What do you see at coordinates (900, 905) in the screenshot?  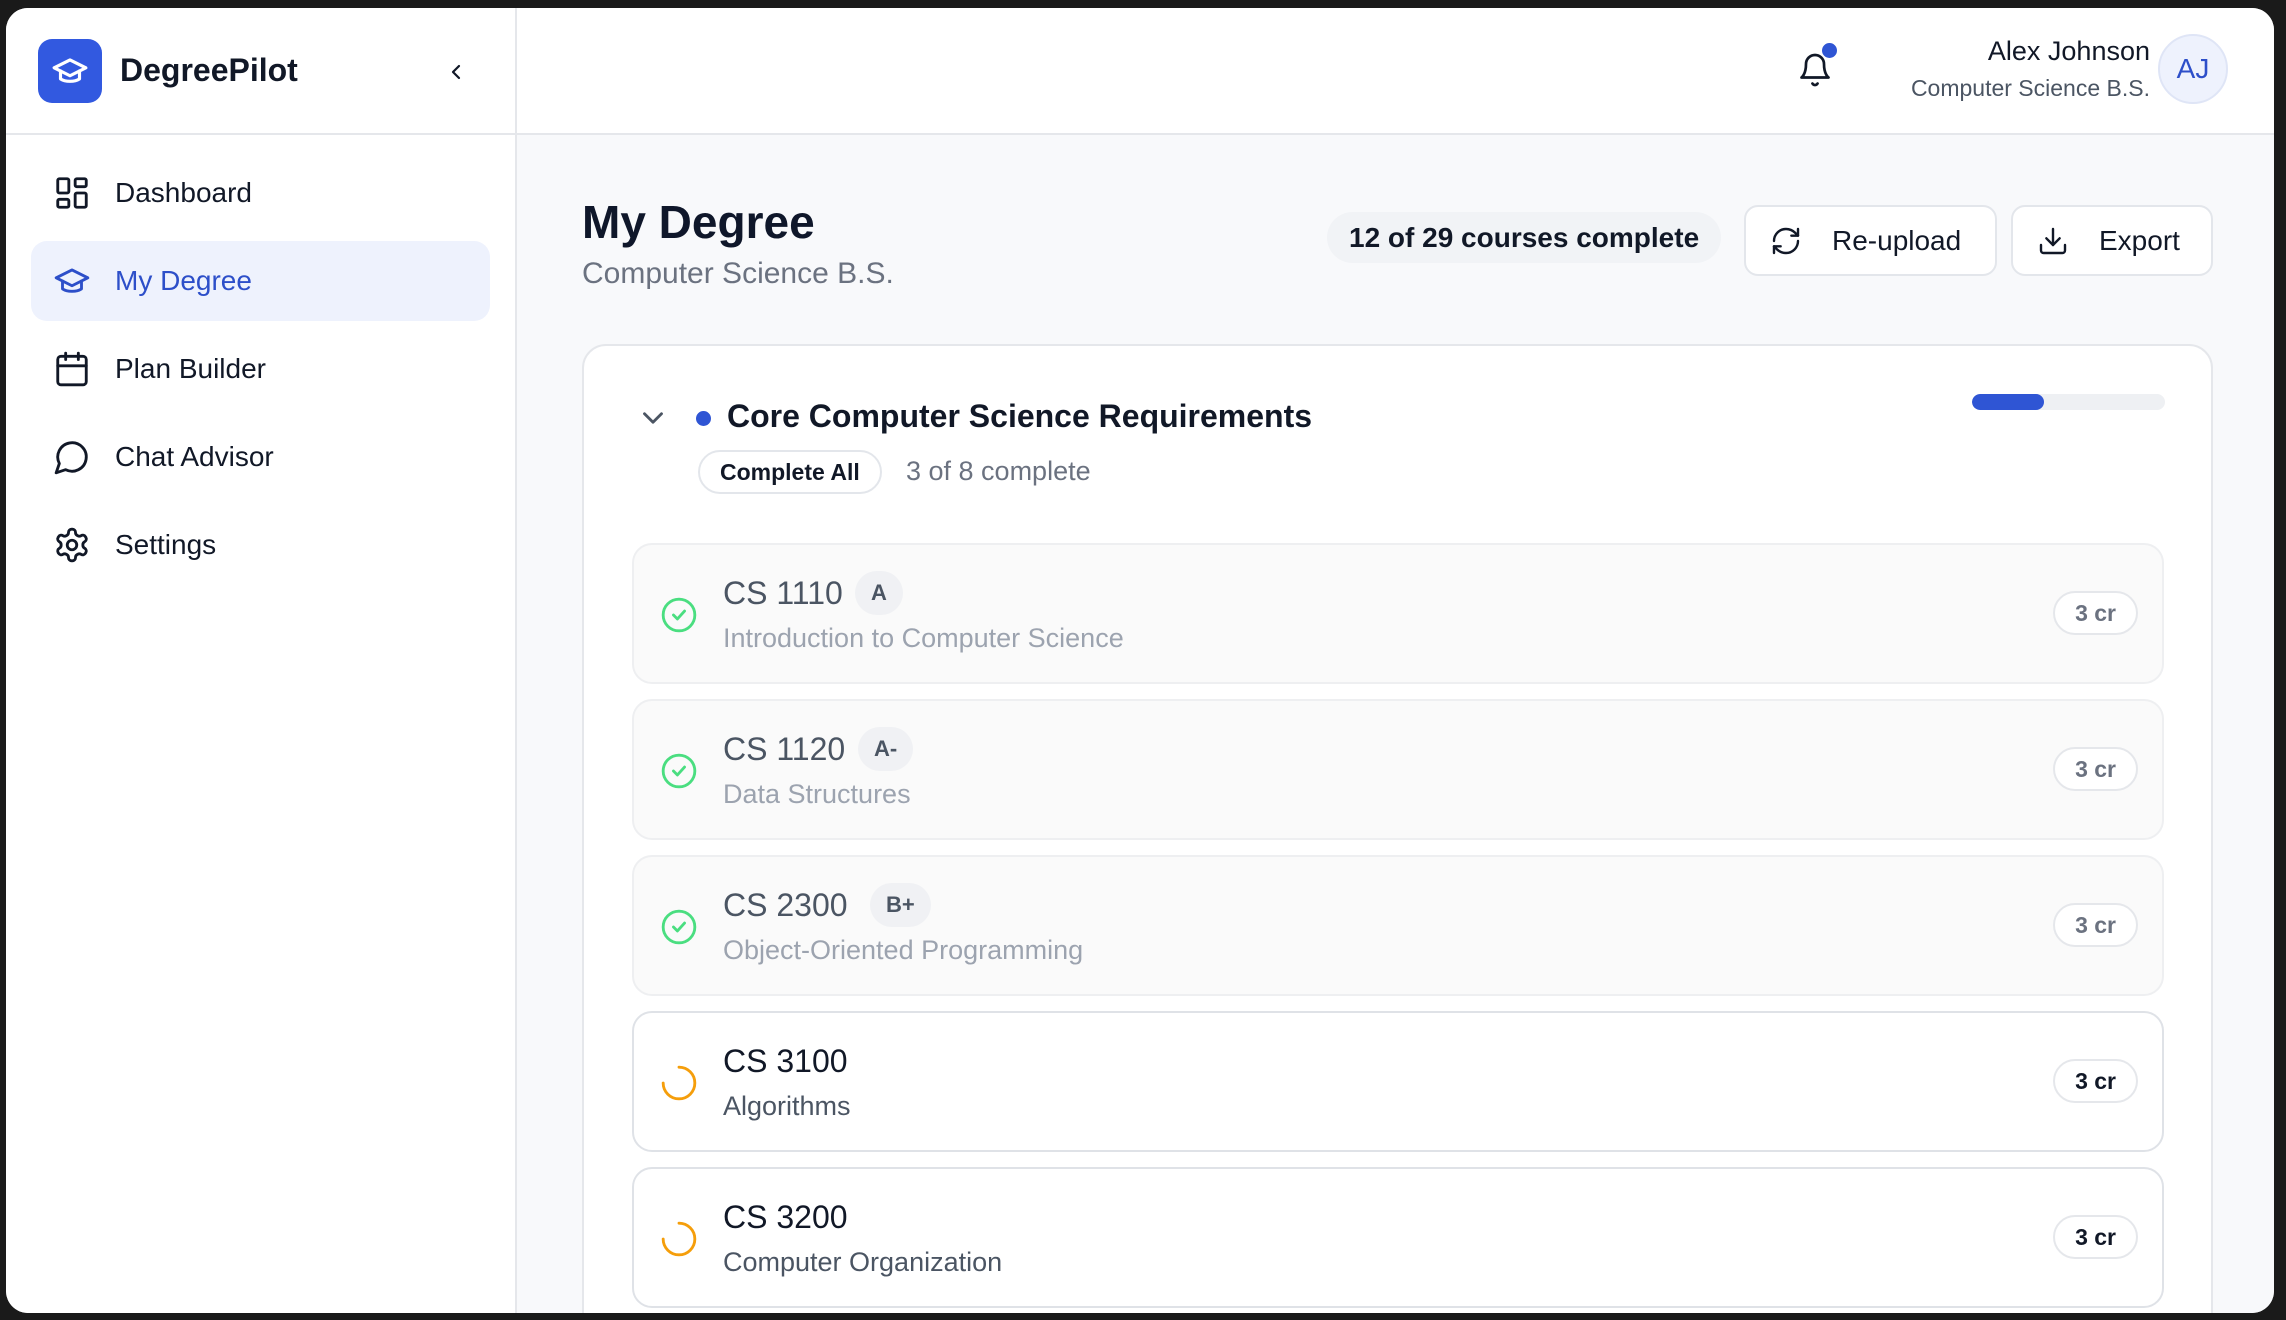 I see `grade-badge: B+` at bounding box center [900, 905].